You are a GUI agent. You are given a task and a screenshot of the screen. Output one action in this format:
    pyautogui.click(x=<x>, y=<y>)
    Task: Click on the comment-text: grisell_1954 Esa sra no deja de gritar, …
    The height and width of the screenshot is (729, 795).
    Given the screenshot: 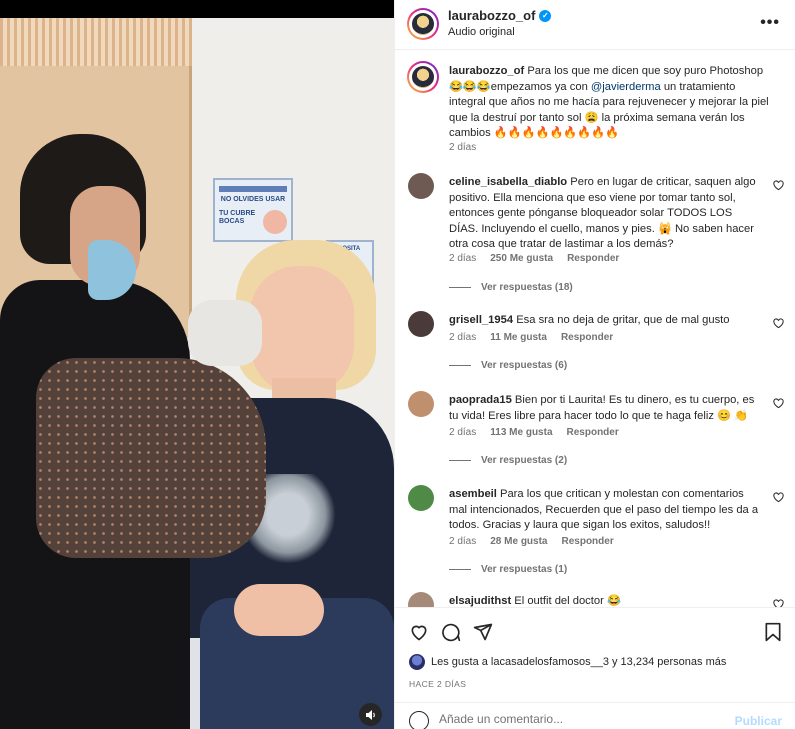 What is the action you would take?
    pyautogui.click(x=589, y=320)
    